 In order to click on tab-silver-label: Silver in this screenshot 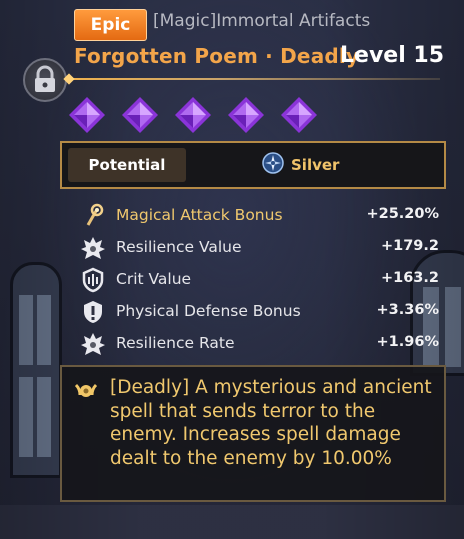, I will do `click(315, 165)`.